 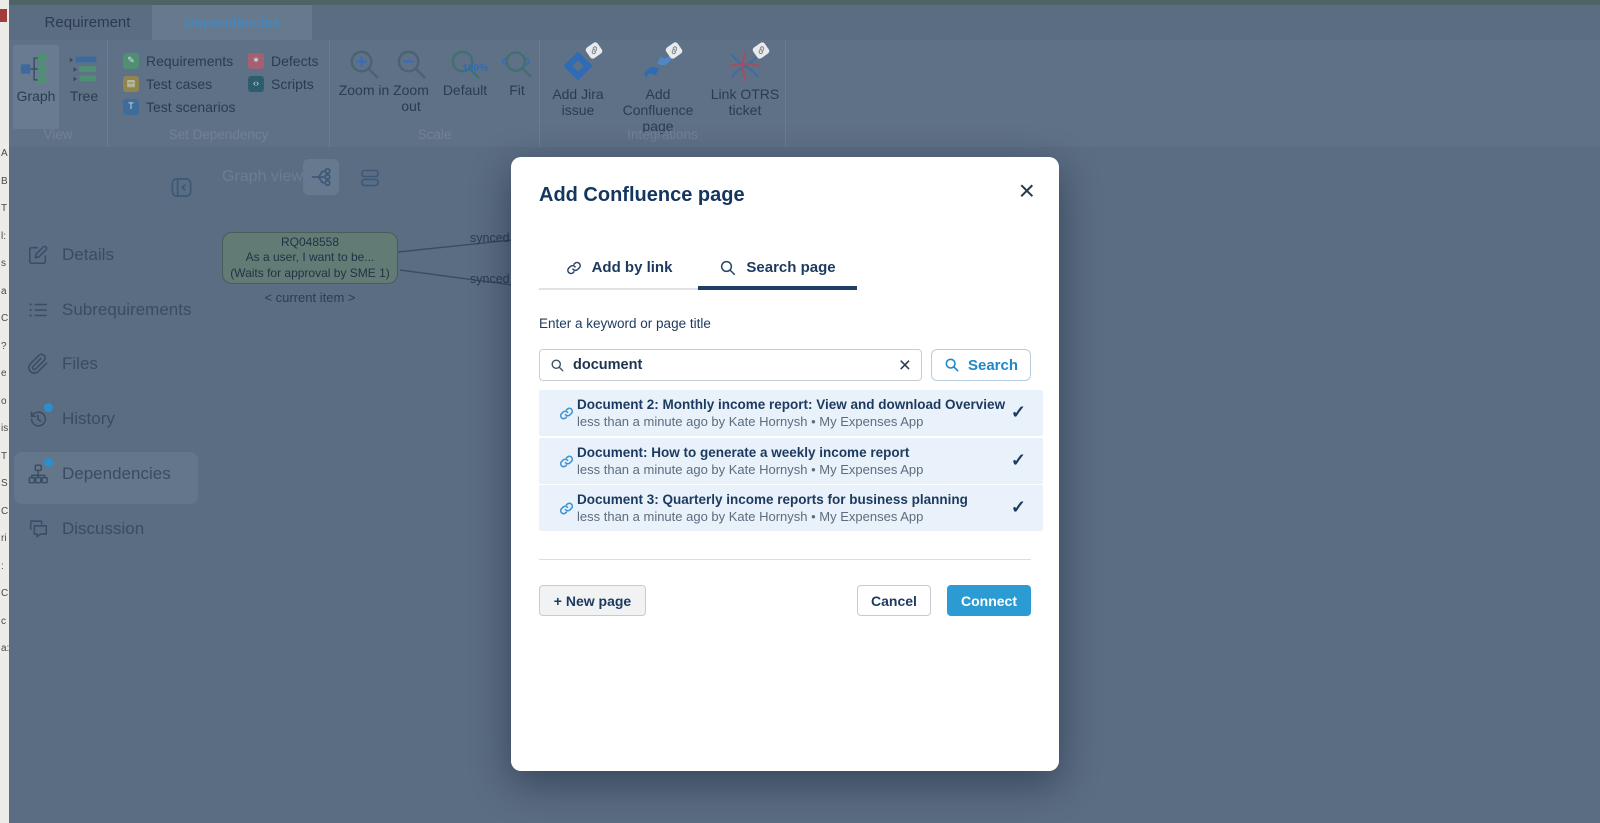 I want to click on sidebar-item-label: History, so click(x=88, y=418).